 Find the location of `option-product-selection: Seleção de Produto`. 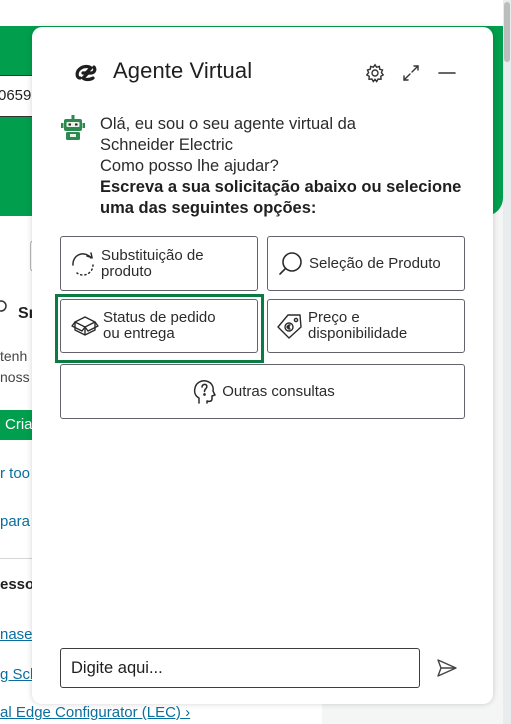

option-product-selection: Seleção de Produto is located at coordinates (366, 263).